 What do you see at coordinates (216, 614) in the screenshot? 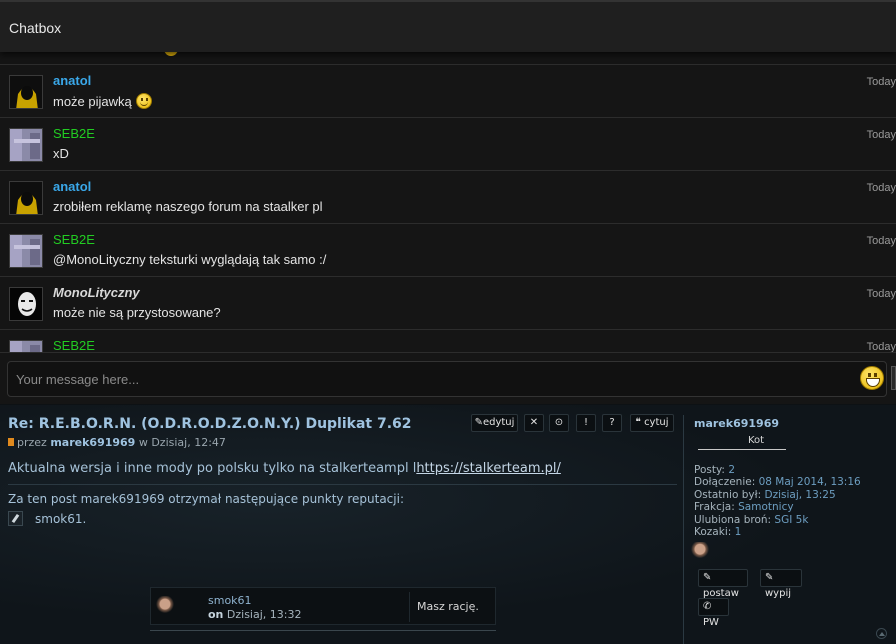
I see `comment-date-prefix: on` at bounding box center [216, 614].